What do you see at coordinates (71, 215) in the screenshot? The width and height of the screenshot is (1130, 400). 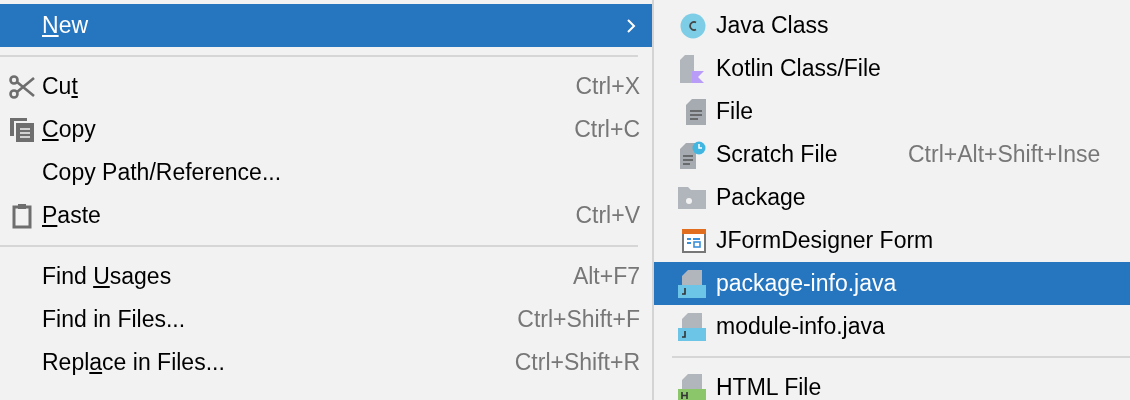 I see `menu-item-label: Paste` at bounding box center [71, 215].